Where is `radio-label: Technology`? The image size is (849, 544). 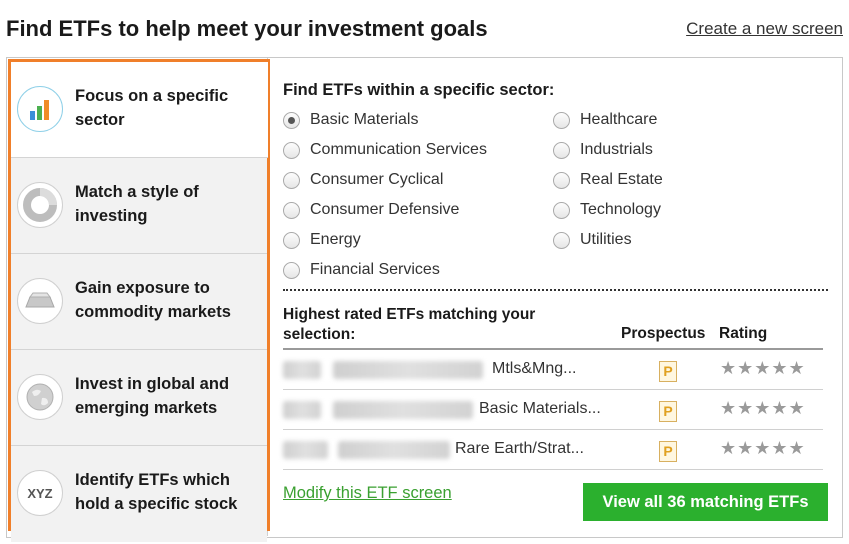
radio-label: Technology is located at coordinates (620, 209).